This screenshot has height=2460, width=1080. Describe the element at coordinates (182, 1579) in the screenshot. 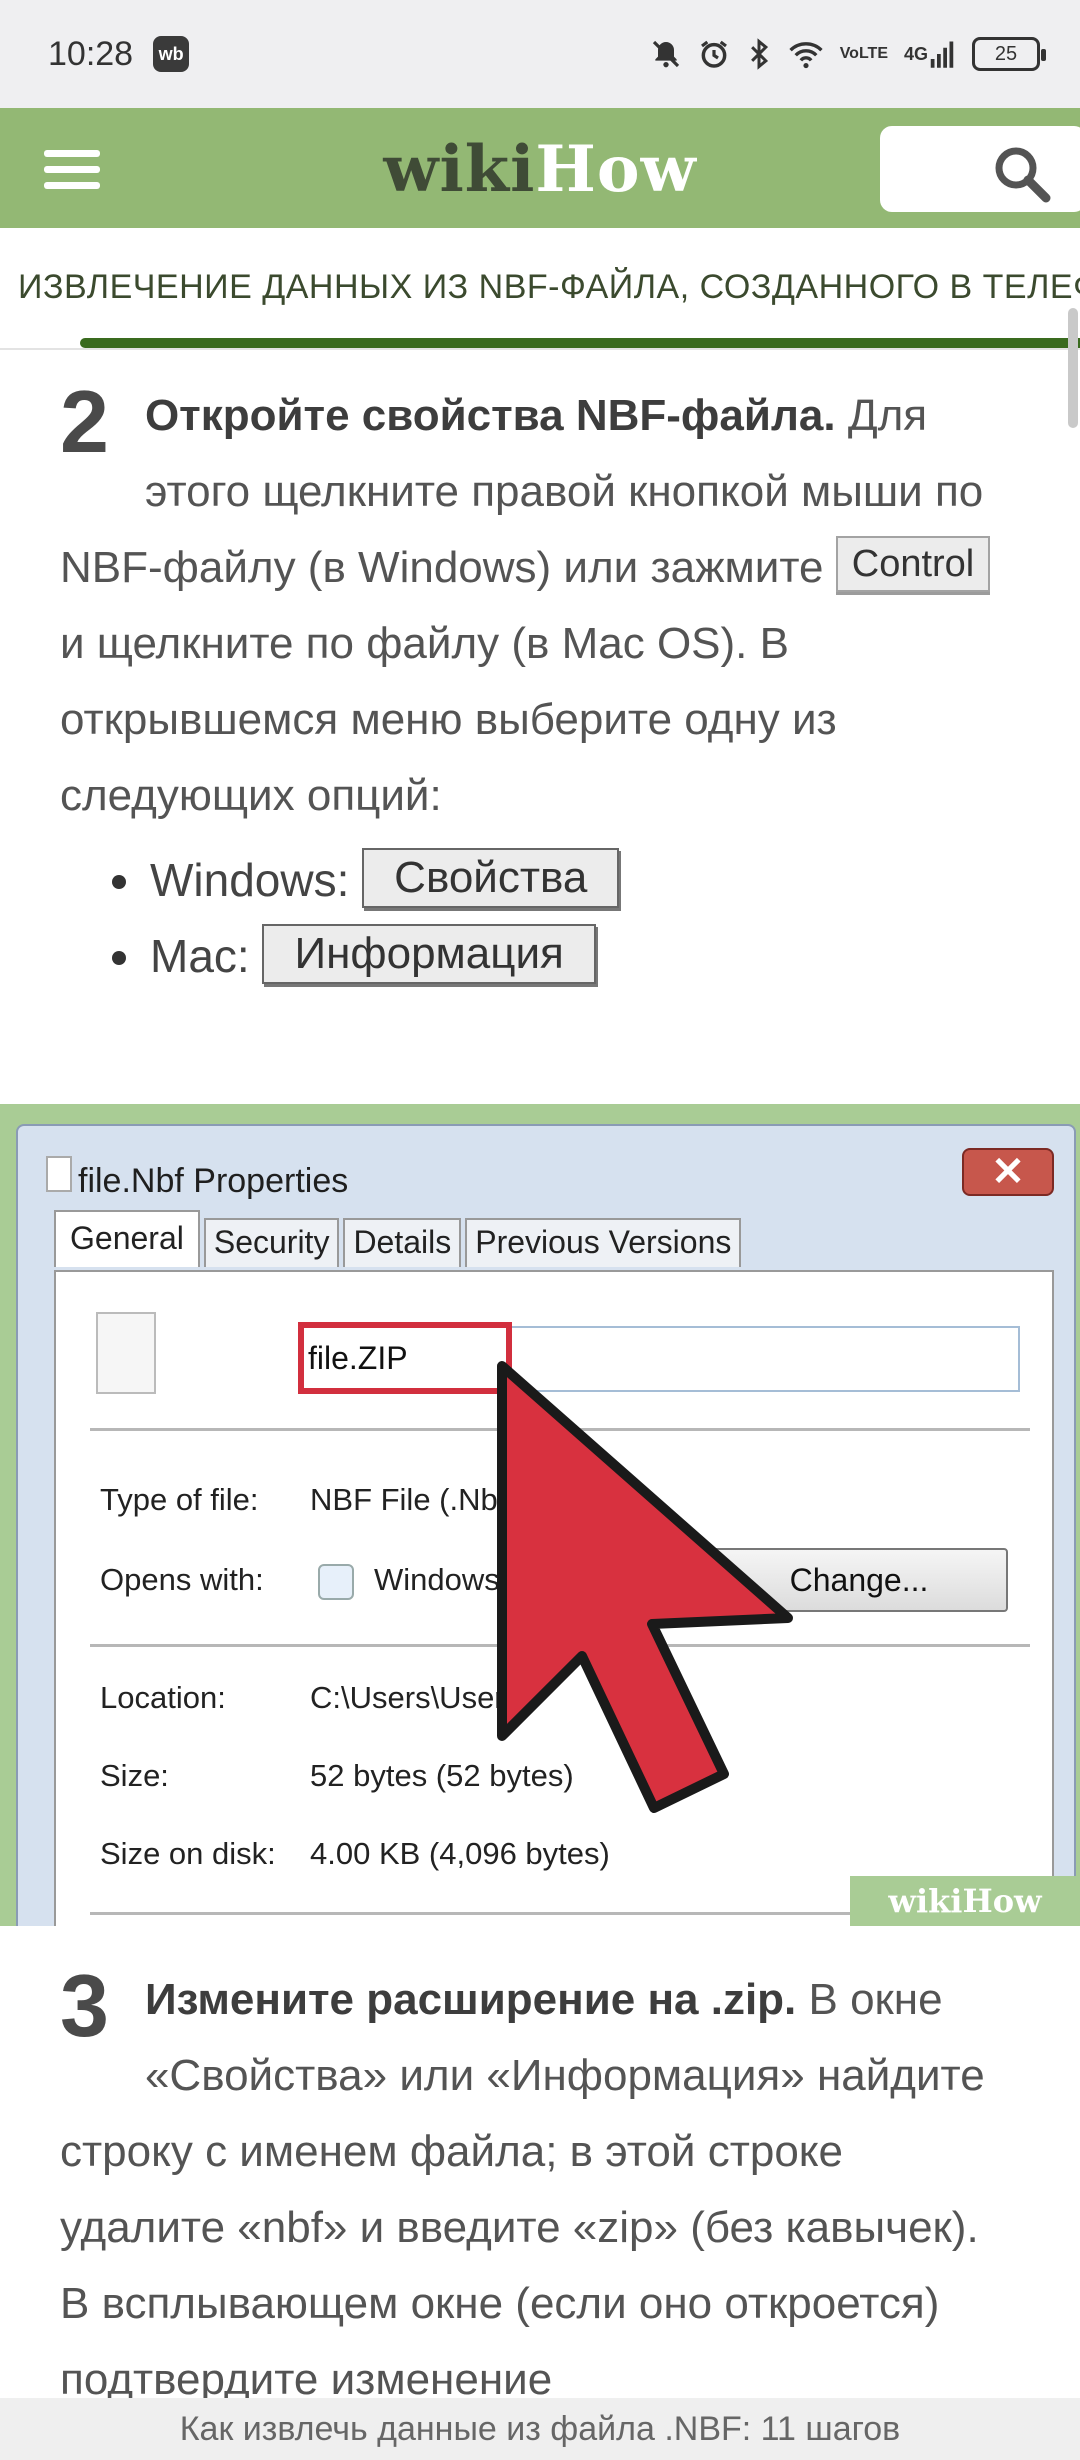

I see `opens-with-label: Opens with:` at that location.